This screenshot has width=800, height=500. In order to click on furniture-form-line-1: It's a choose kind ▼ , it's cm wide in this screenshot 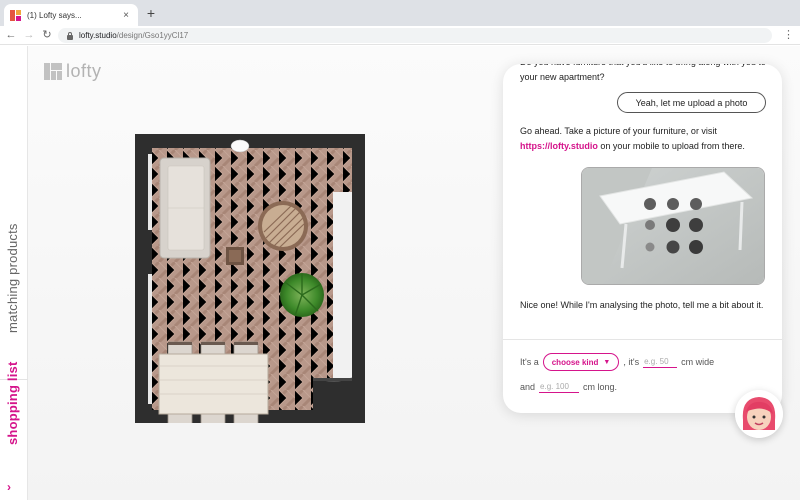, I will do `click(617, 362)`.